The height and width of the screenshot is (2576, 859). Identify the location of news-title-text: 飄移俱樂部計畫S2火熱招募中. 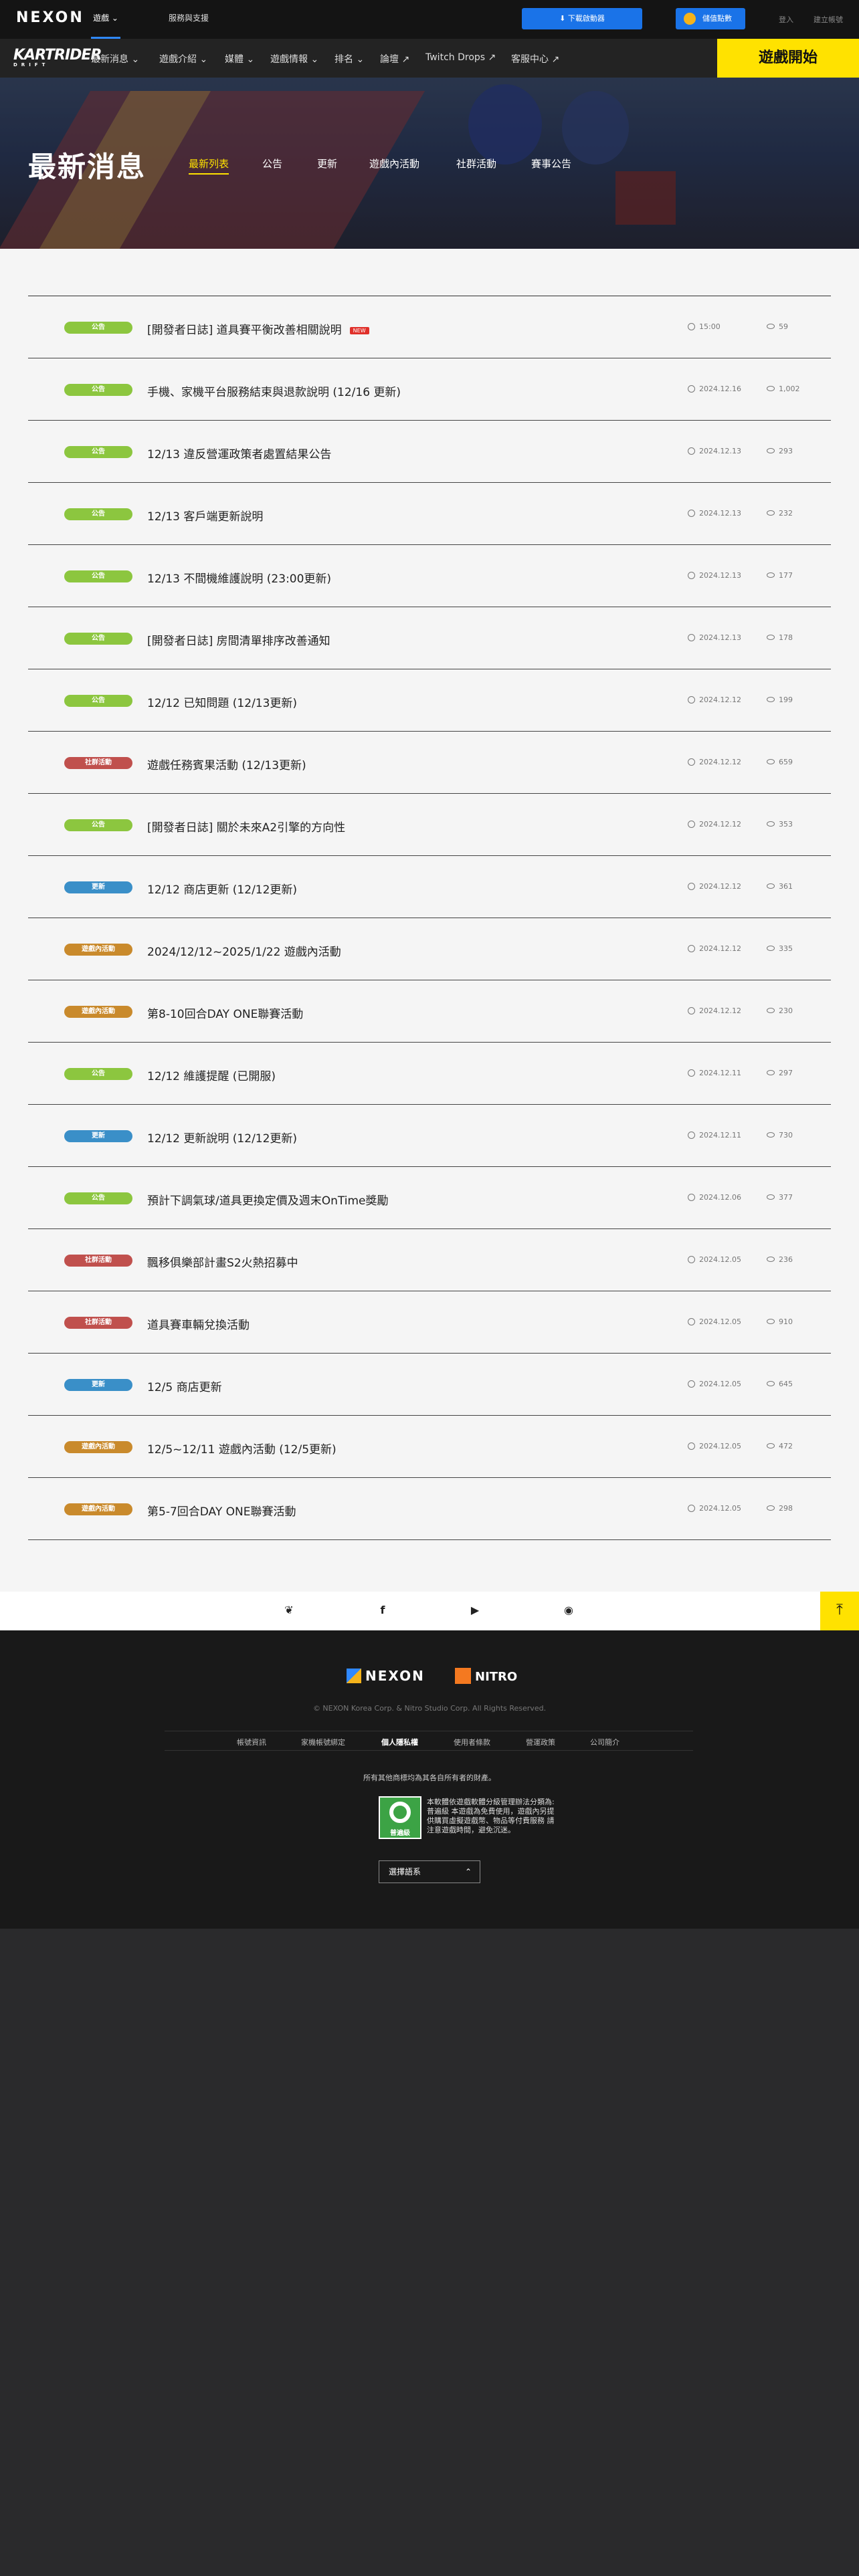
(223, 1263).